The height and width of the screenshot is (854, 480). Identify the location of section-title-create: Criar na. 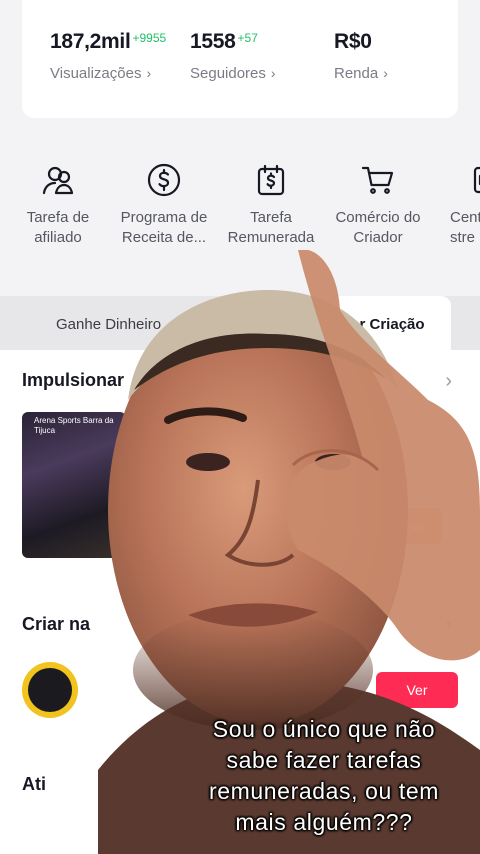
(56, 624).